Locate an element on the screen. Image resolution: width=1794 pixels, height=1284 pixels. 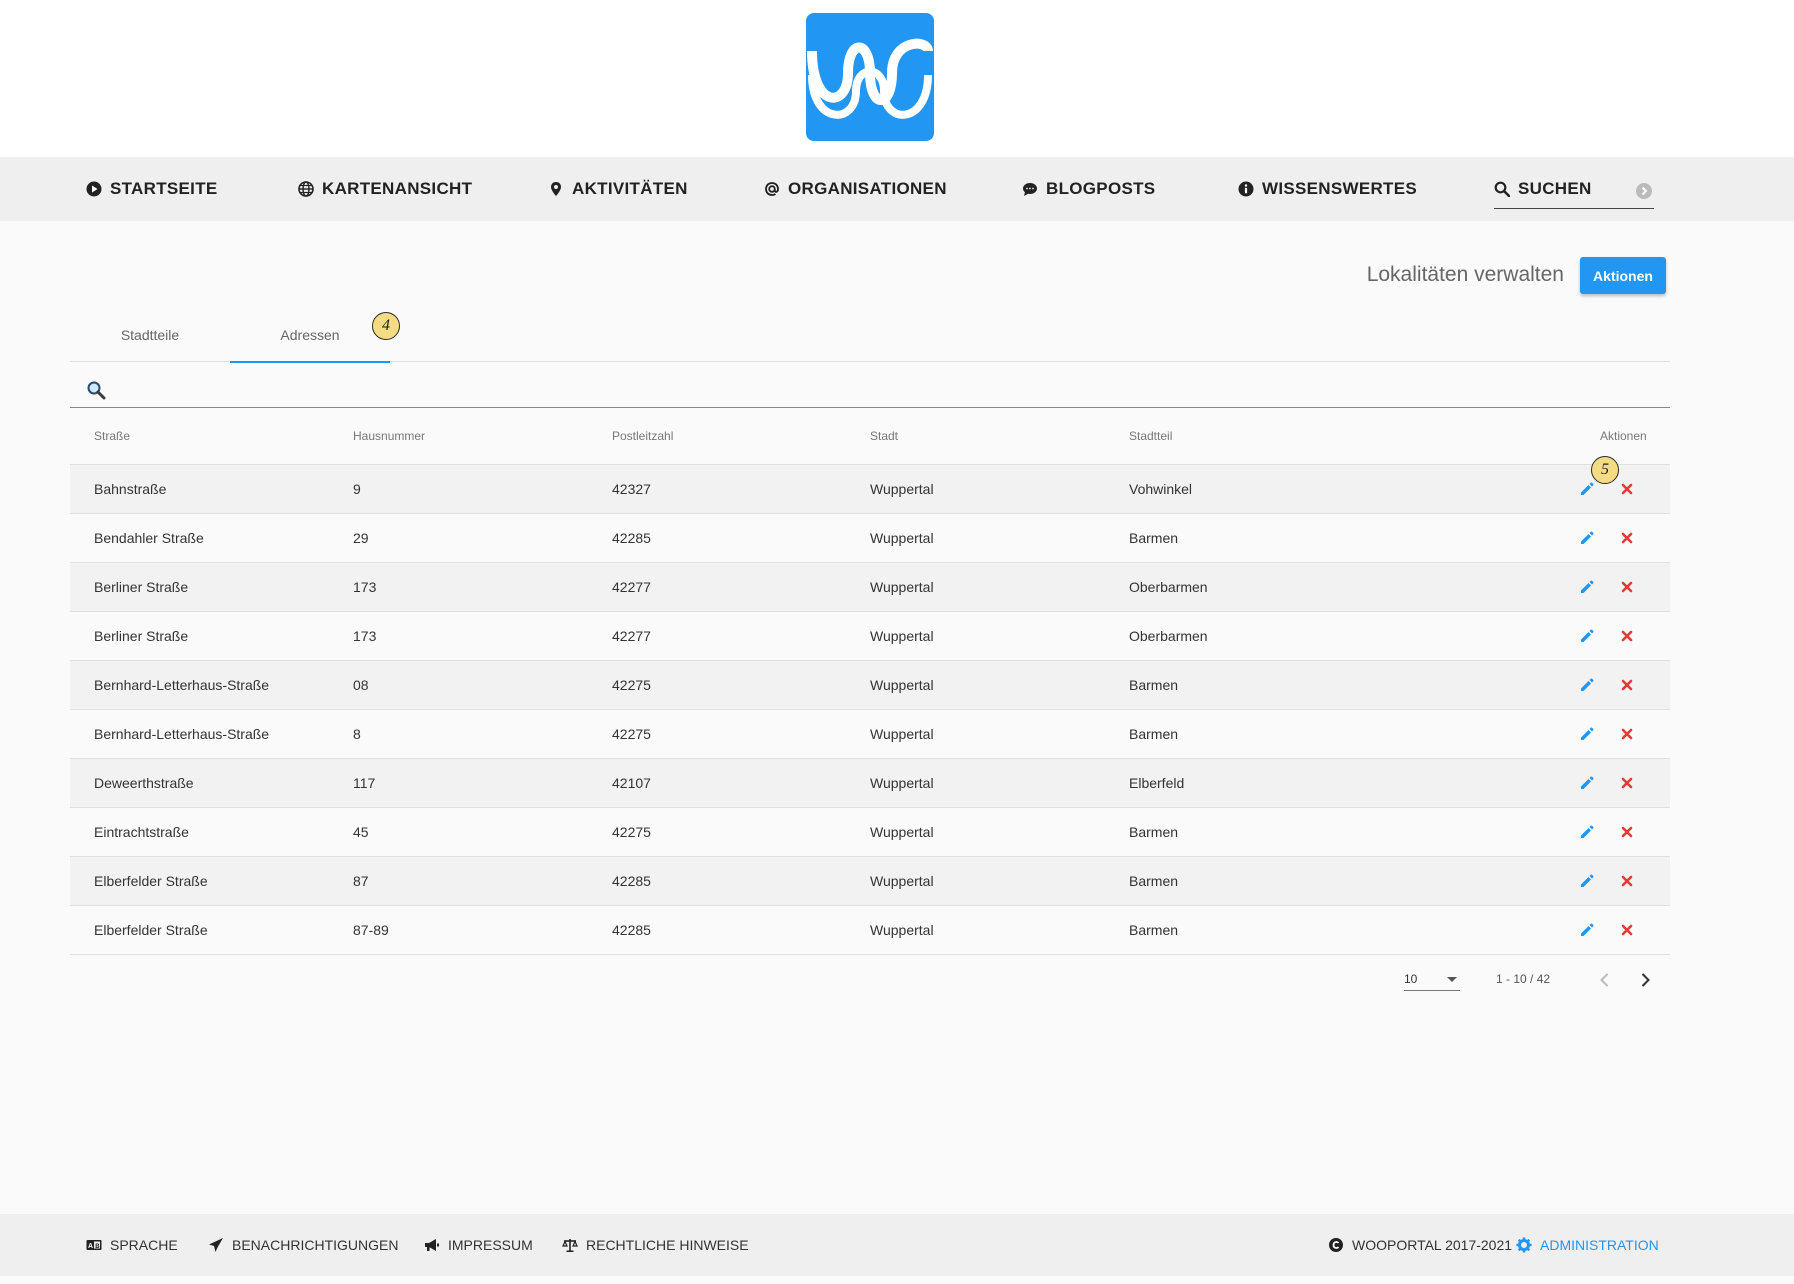
cell-street: Bernhard-Letterhaus-Straße is located at coordinates (182, 685).